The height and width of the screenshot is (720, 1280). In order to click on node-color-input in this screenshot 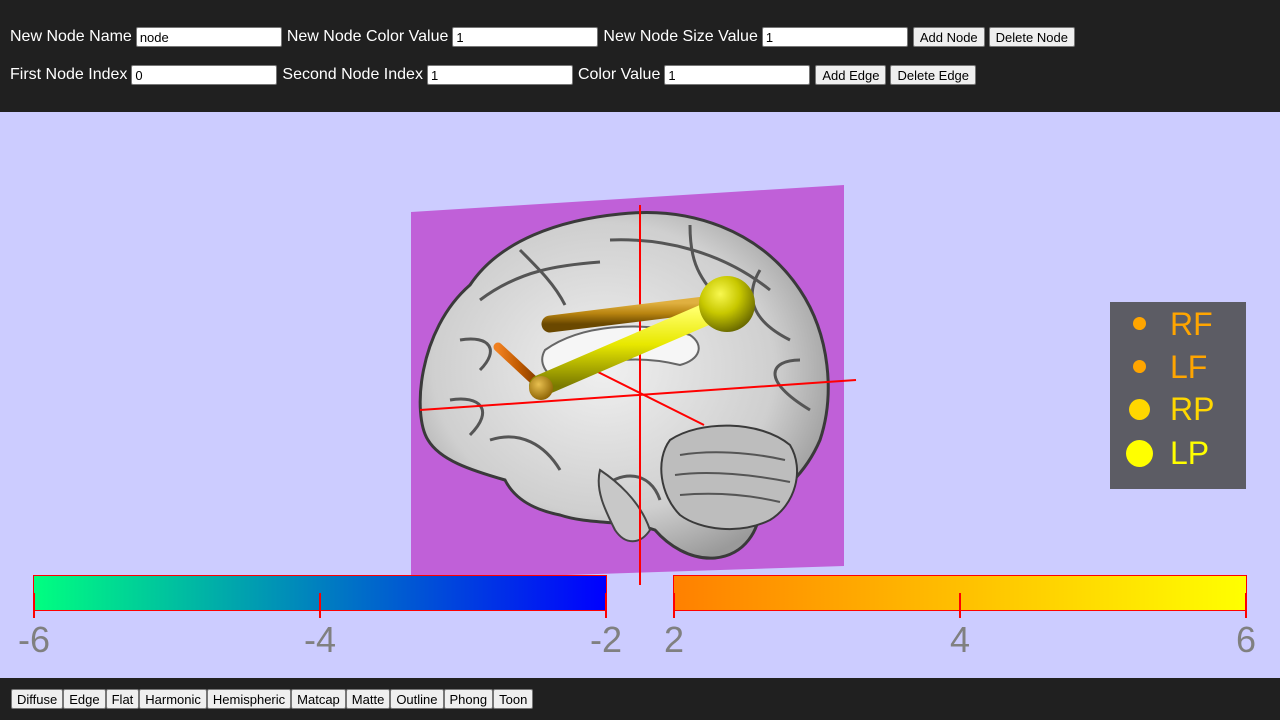, I will do `click(525, 37)`.